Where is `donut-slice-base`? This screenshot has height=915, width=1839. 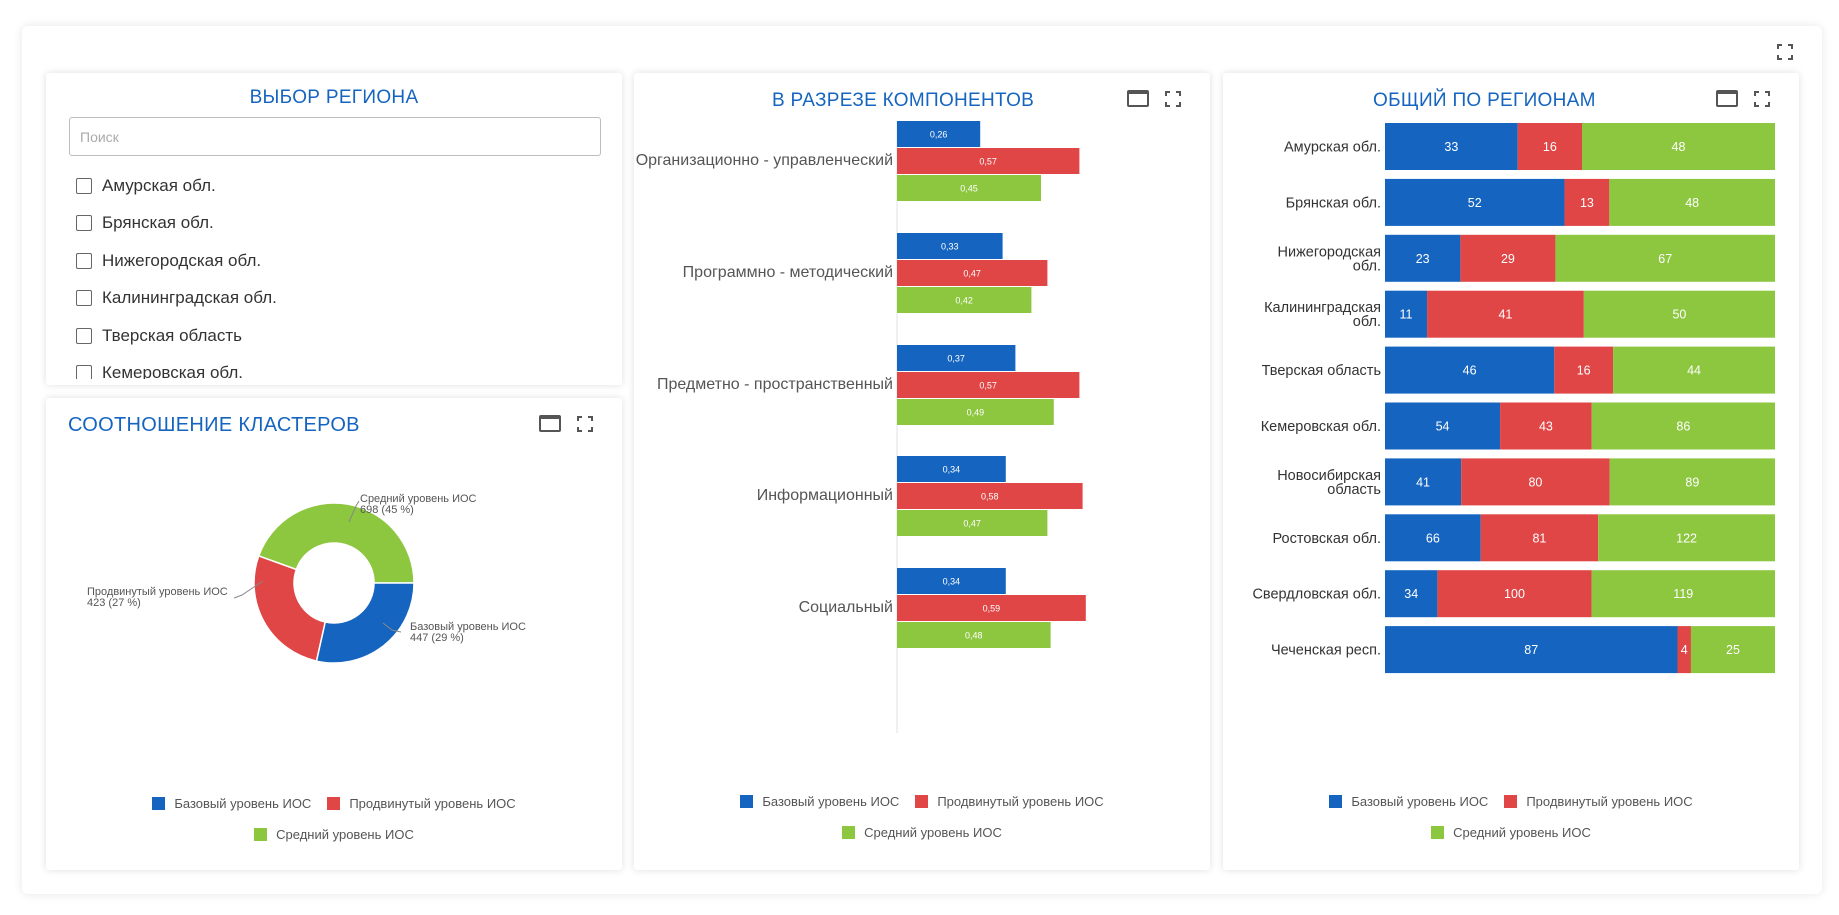 donut-slice-base is located at coordinates (365, 623).